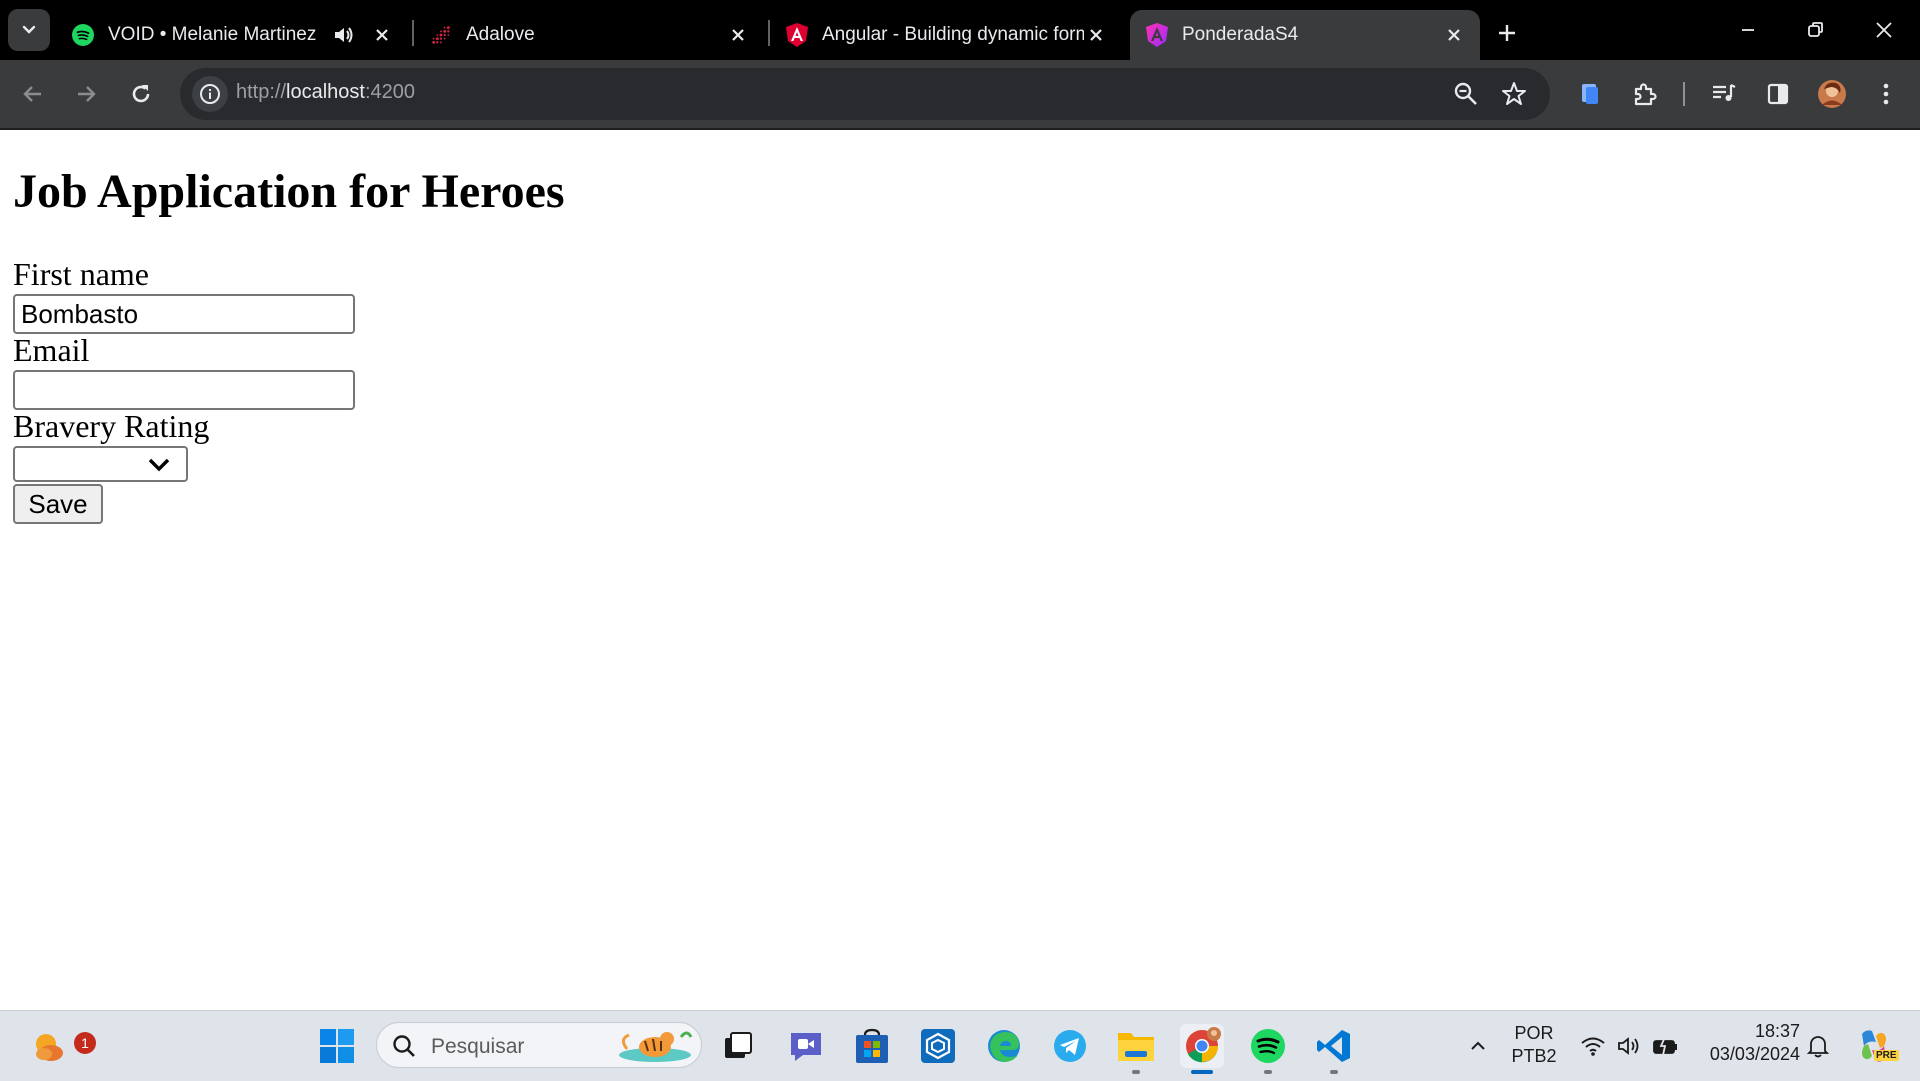 The image size is (1920, 1081). I want to click on avatar, so click(1832, 94).